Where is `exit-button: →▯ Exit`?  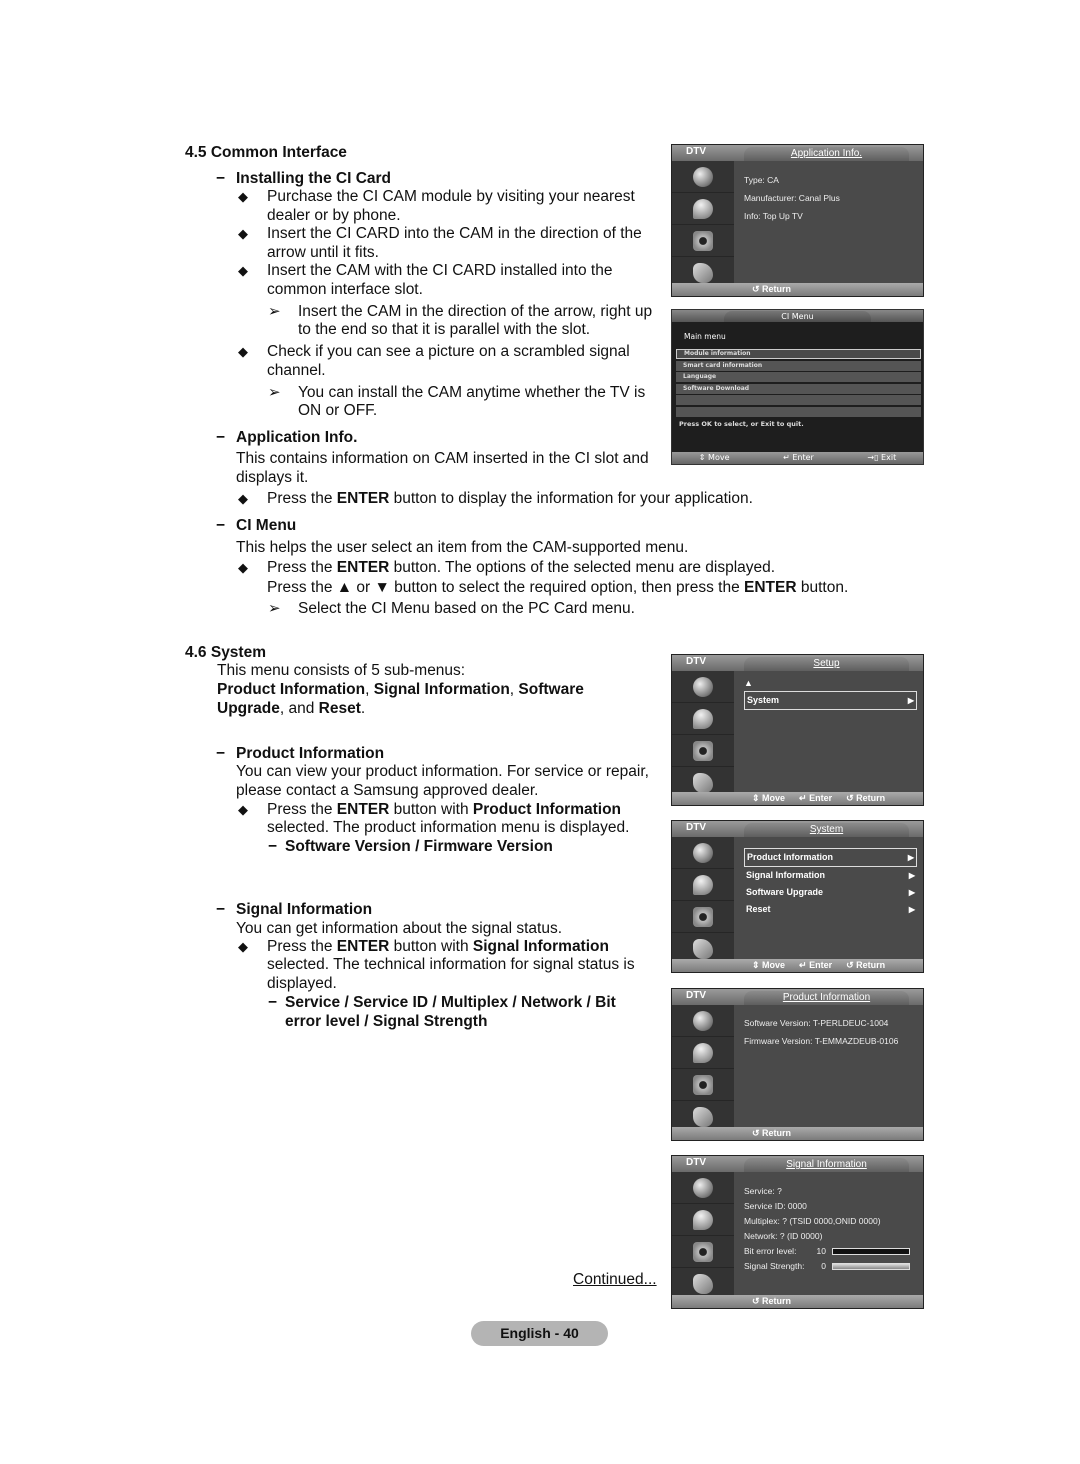
exit-button: →▯ Exit is located at coordinates (881, 458).